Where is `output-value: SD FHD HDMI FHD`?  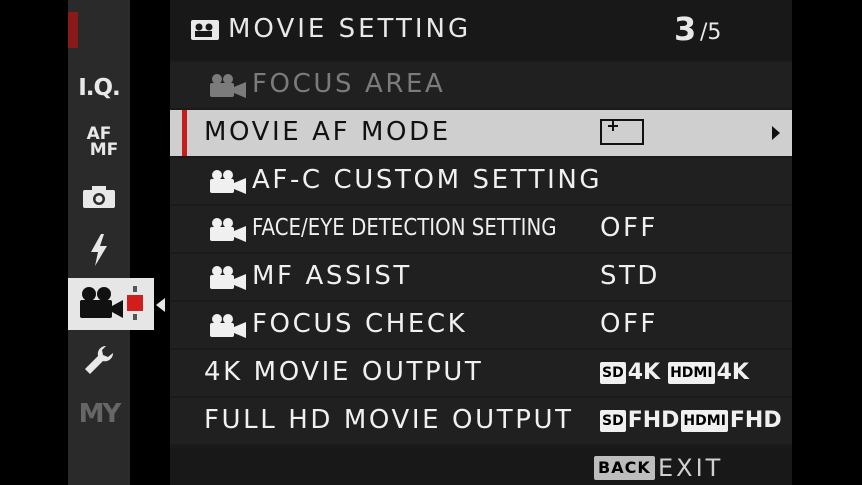
output-value: SD FHD HDMI FHD is located at coordinates (691, 420).